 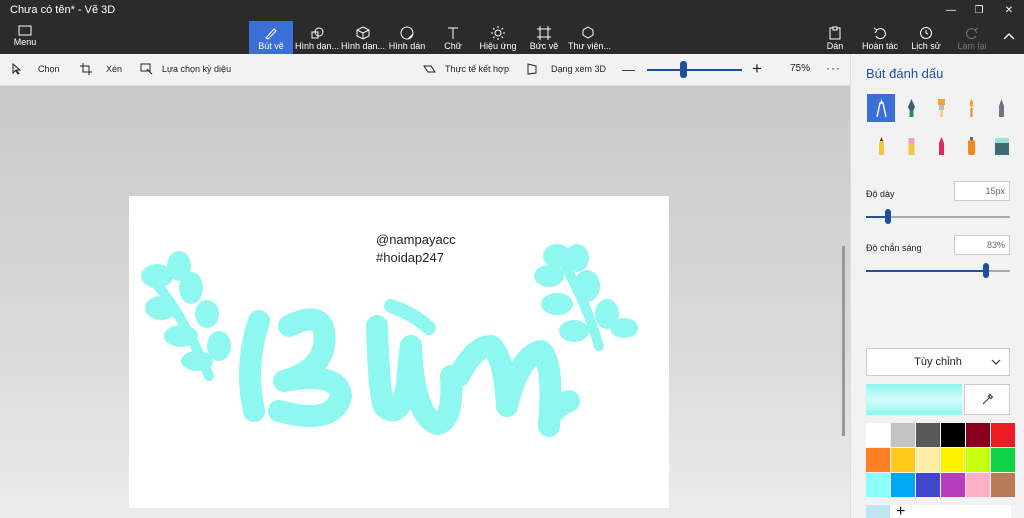 I want to click on tool-stickers: Hình dán, so click(x=407, y=37).